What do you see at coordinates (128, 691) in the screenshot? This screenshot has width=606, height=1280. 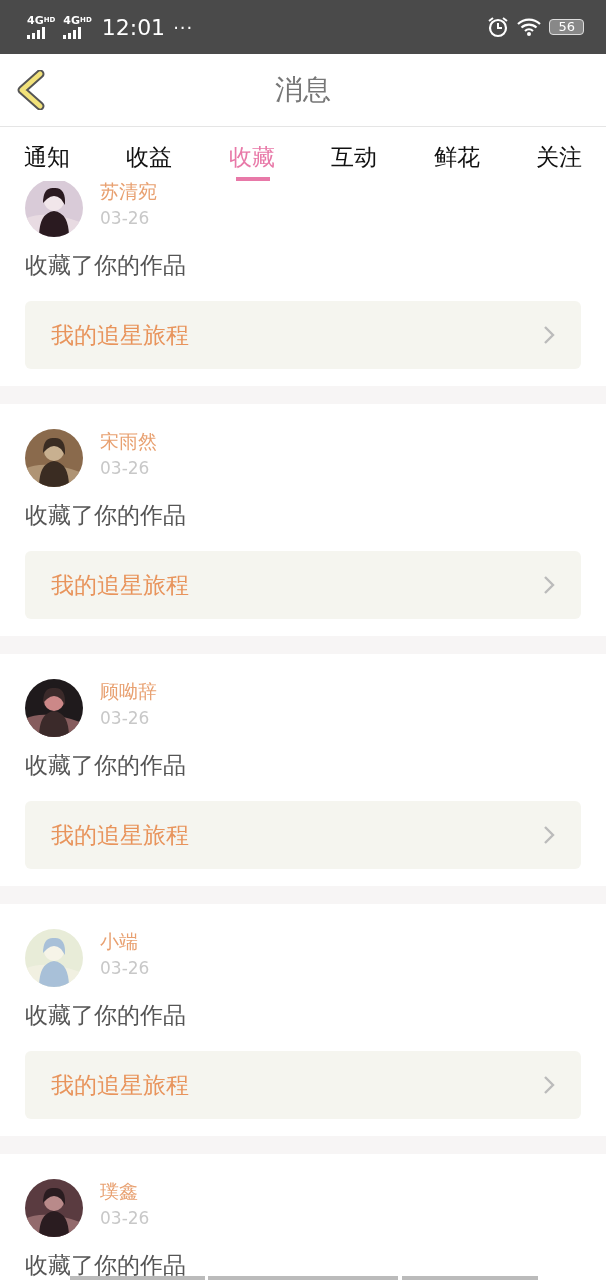 I see `user-name: 顾呦辞` at bounding box center [128, 691].